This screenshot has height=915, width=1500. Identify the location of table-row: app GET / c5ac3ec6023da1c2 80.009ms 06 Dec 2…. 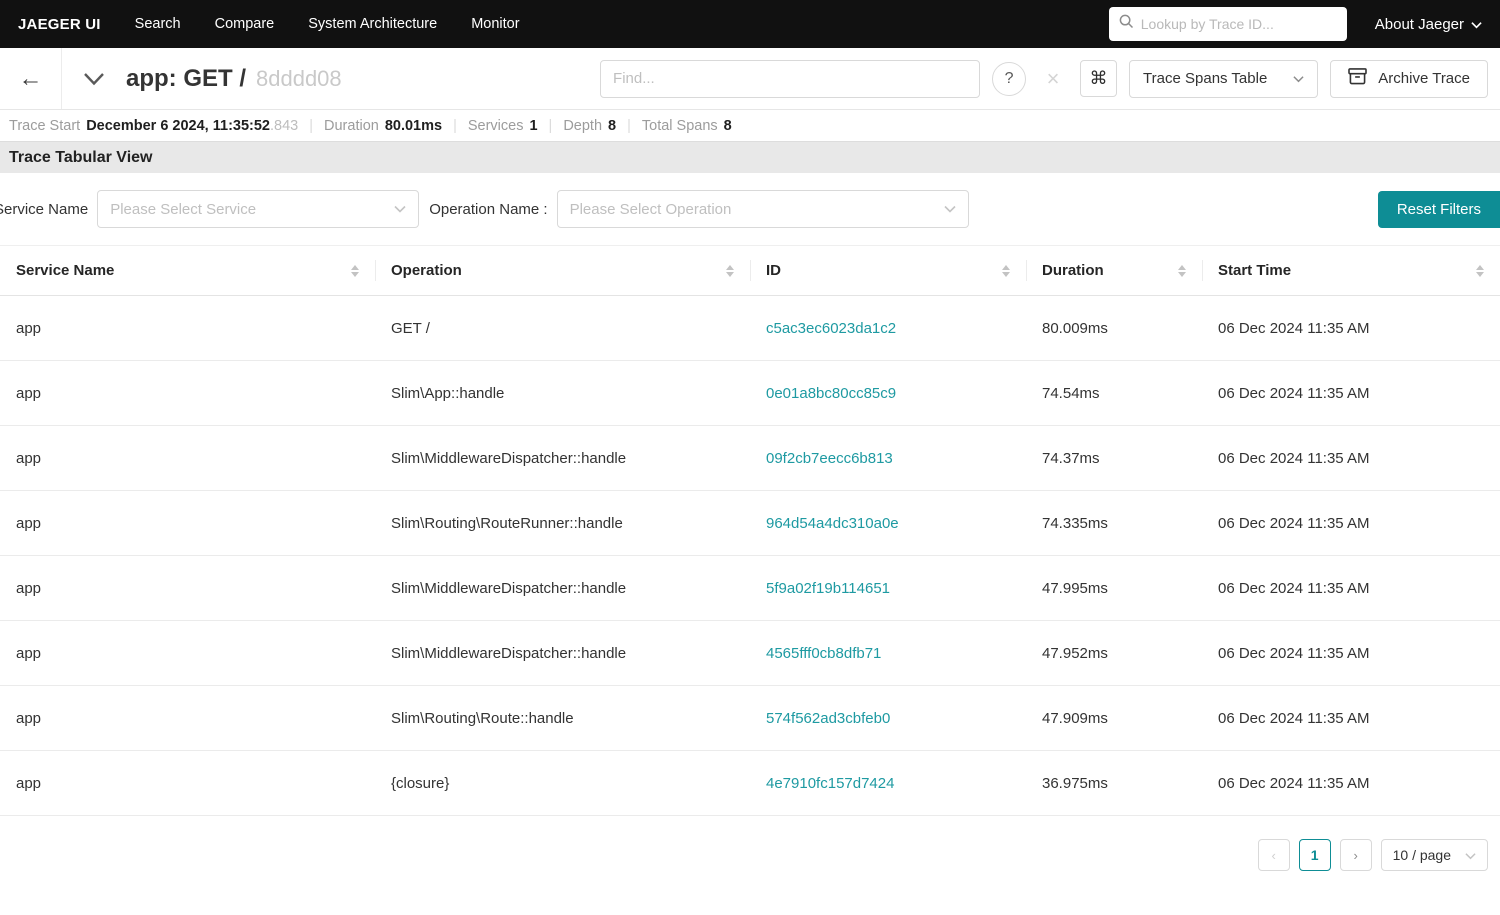
(750, 328).